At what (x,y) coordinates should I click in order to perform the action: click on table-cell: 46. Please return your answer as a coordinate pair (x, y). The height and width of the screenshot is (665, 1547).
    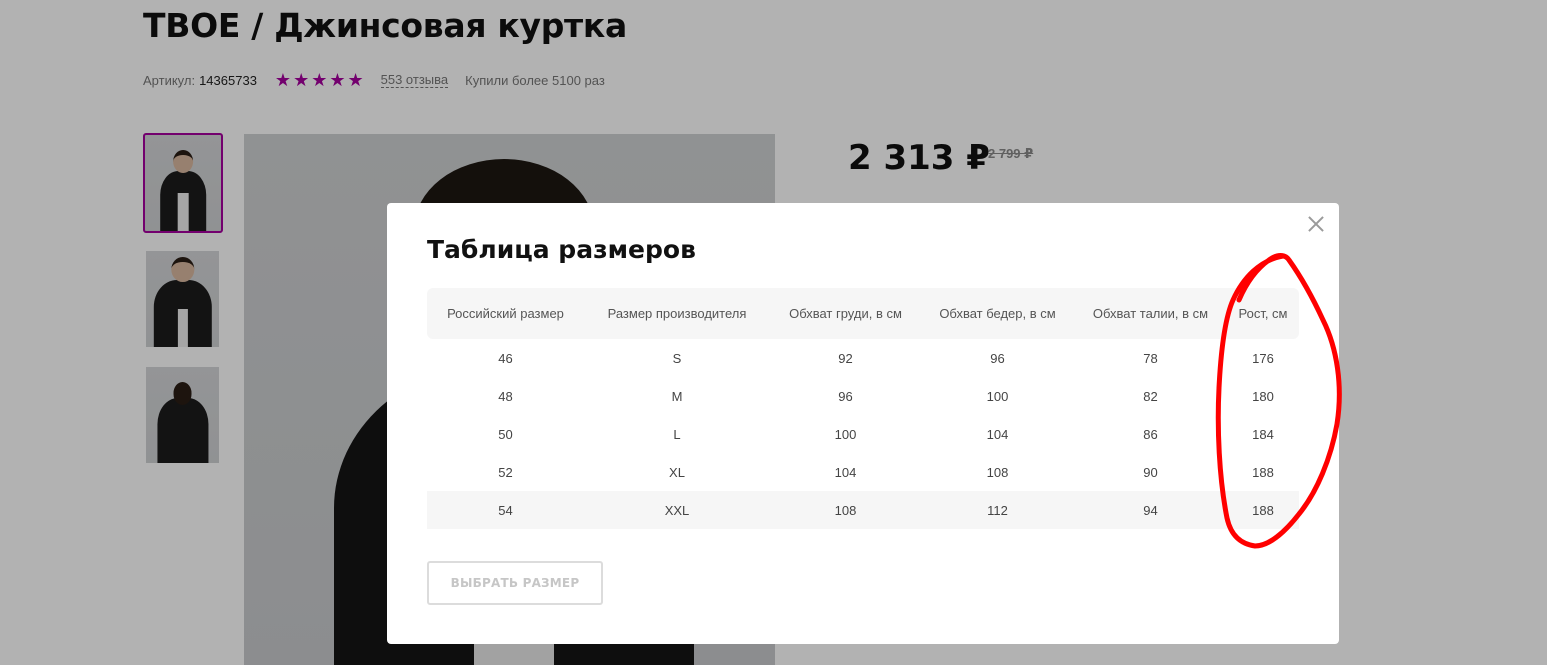
    Looking at the image, I should click on (505, 358).